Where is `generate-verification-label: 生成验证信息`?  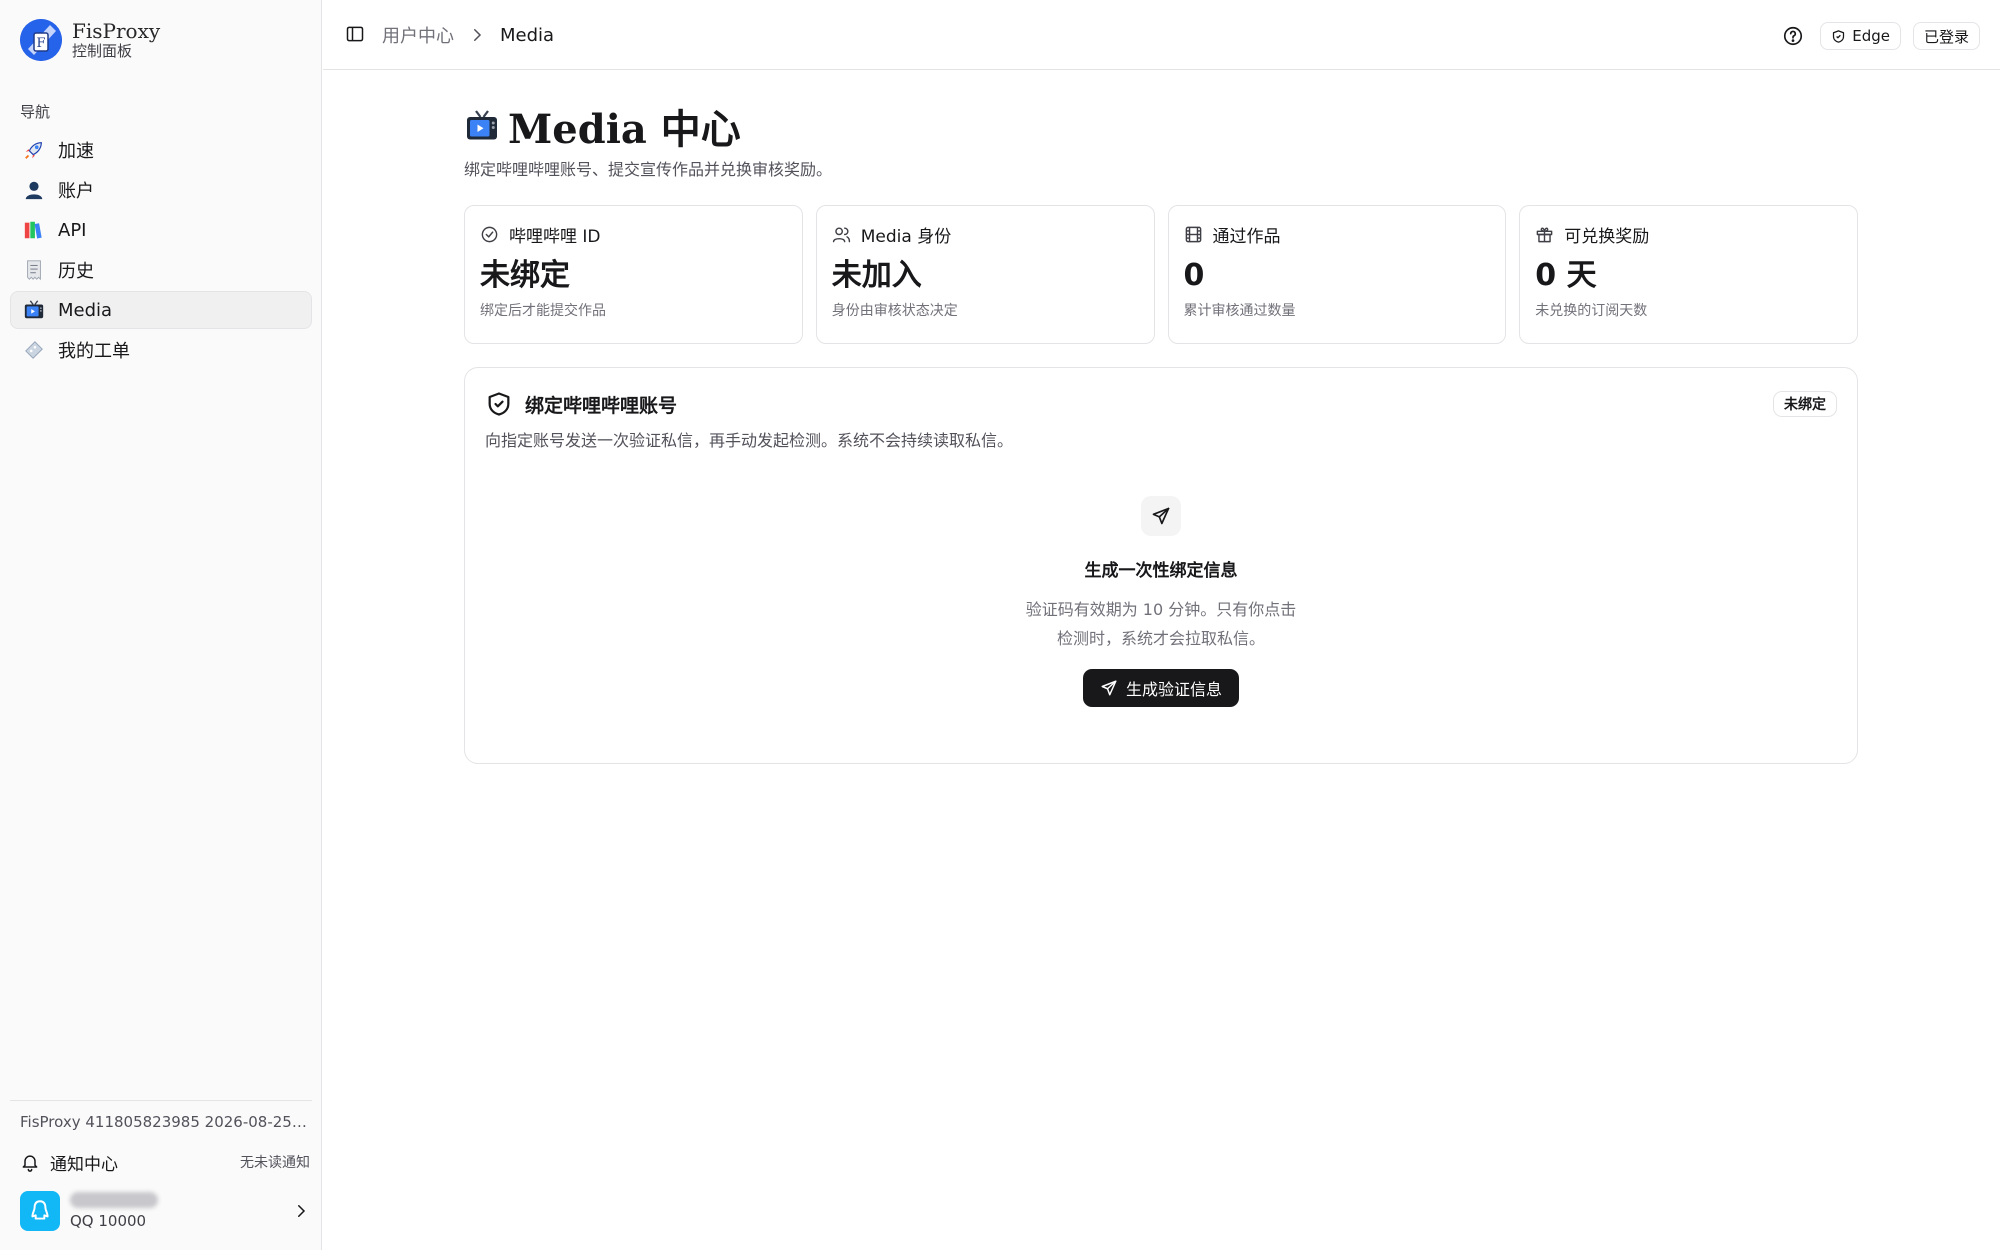
generate-verification-label: 生成验证信息 is located at coordinates (1173, 689).